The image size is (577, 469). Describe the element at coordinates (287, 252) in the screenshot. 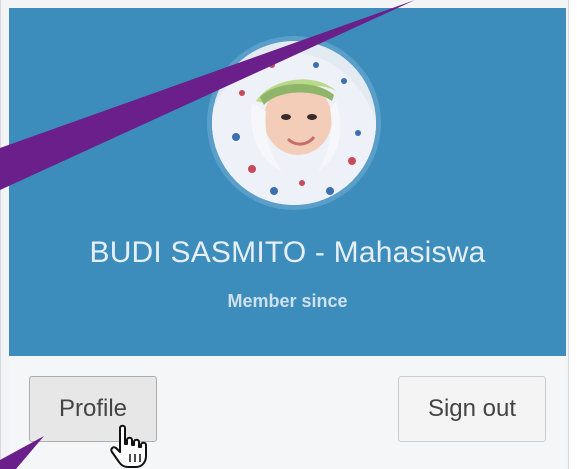

I see `user-name: BUDI SASMITO - Mahasiswa` at that location.